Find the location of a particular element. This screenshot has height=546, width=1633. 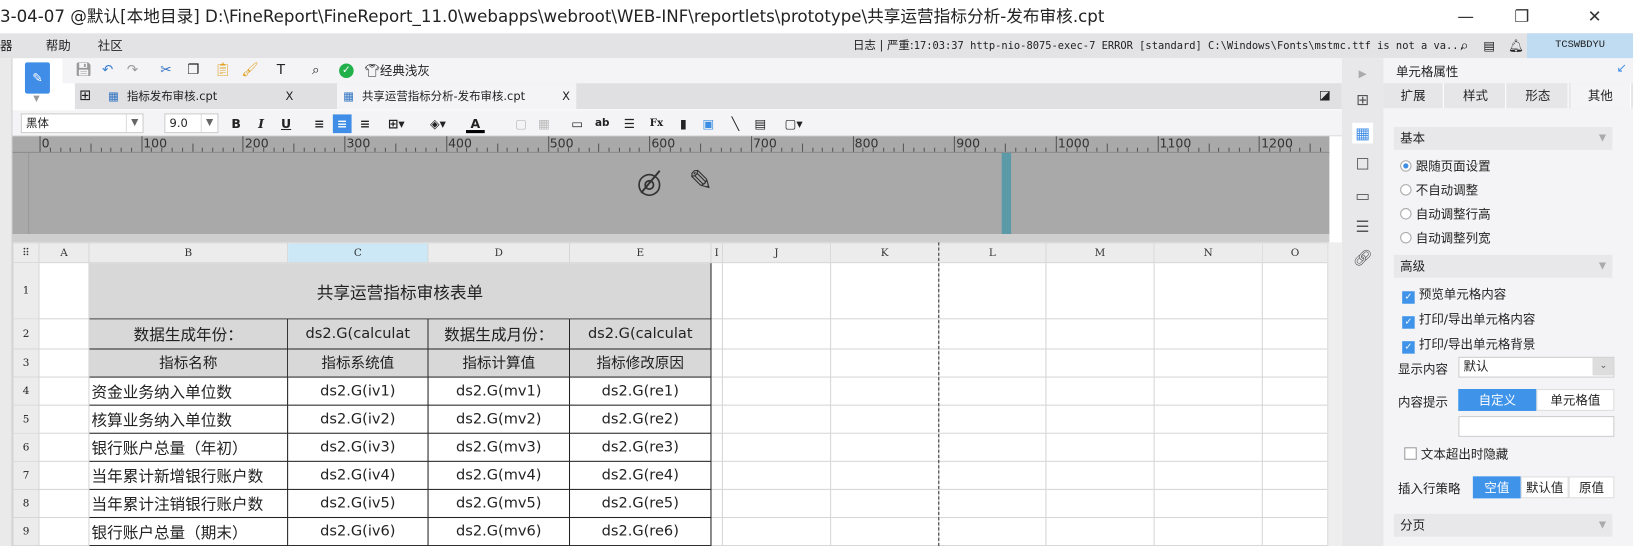

new-template-icon: ⊞ is located at coordinates (85, 95).